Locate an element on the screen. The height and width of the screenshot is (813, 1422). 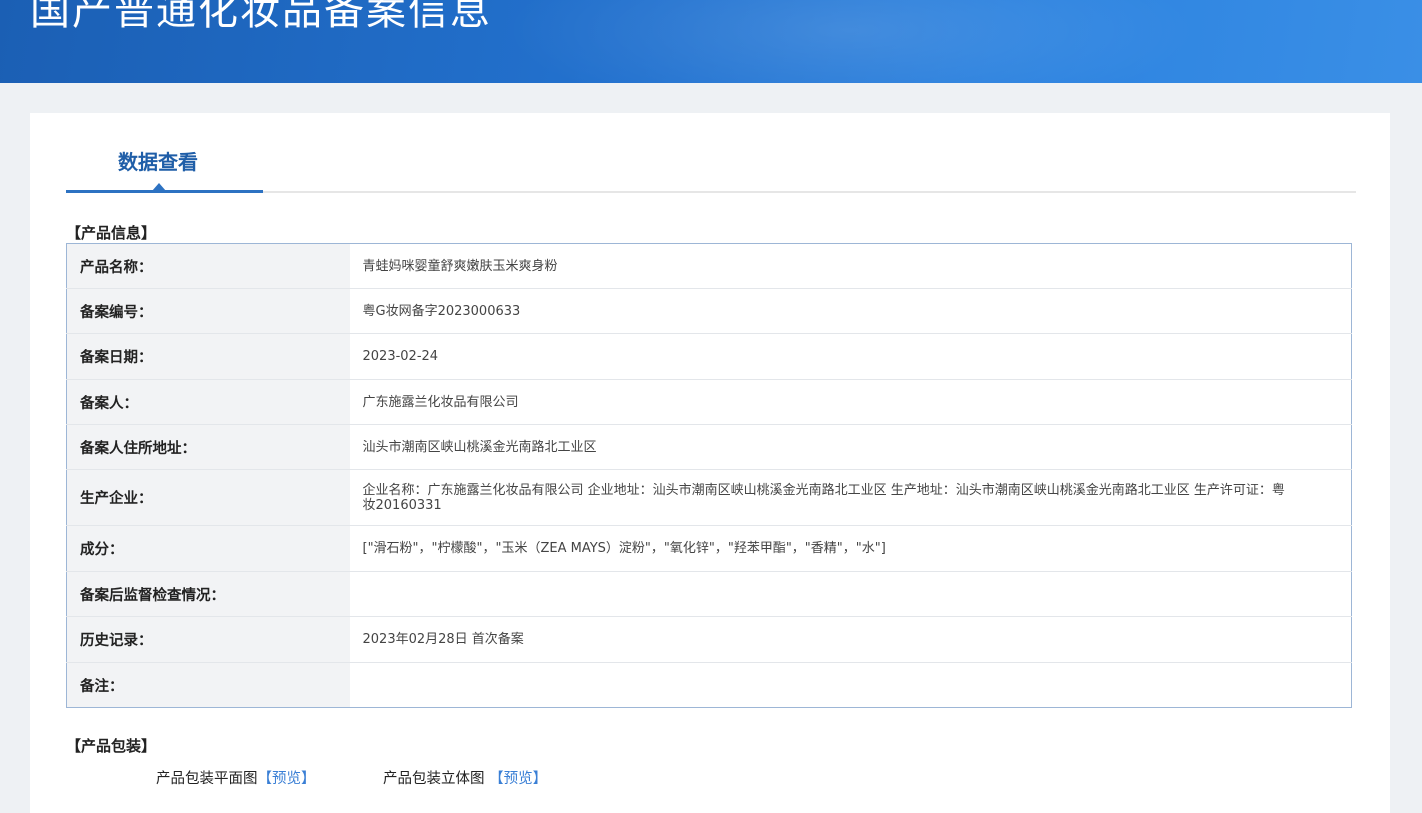
package-stereo-label: 产品包装立体图 is located at coordinates (434, 779).